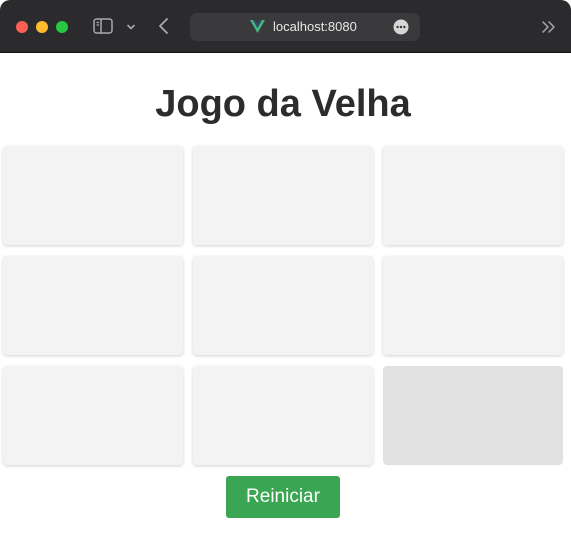  What do you see at coordinates (164, 26) in the screenshot?
I see `back-arrow-icon` at bounding box center [164, 26].